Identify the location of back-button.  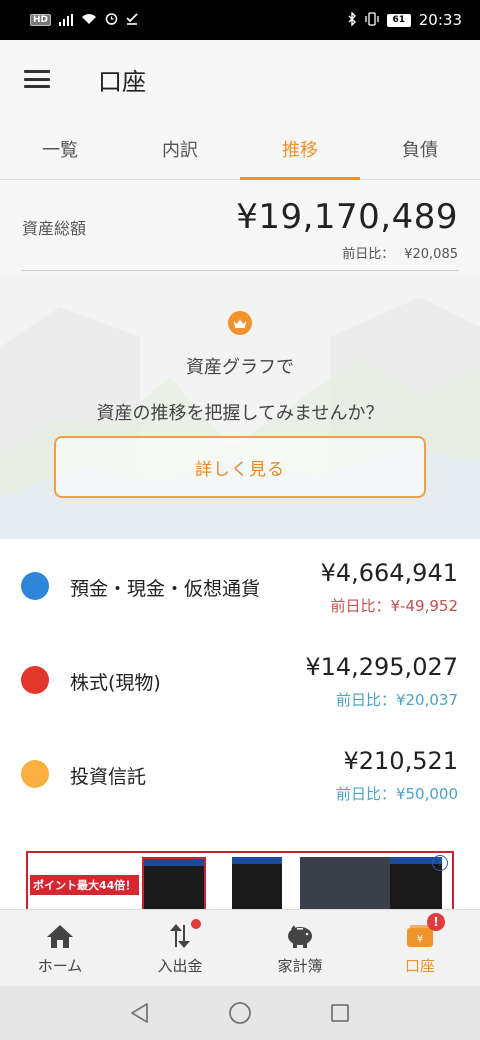
(140, 1013).